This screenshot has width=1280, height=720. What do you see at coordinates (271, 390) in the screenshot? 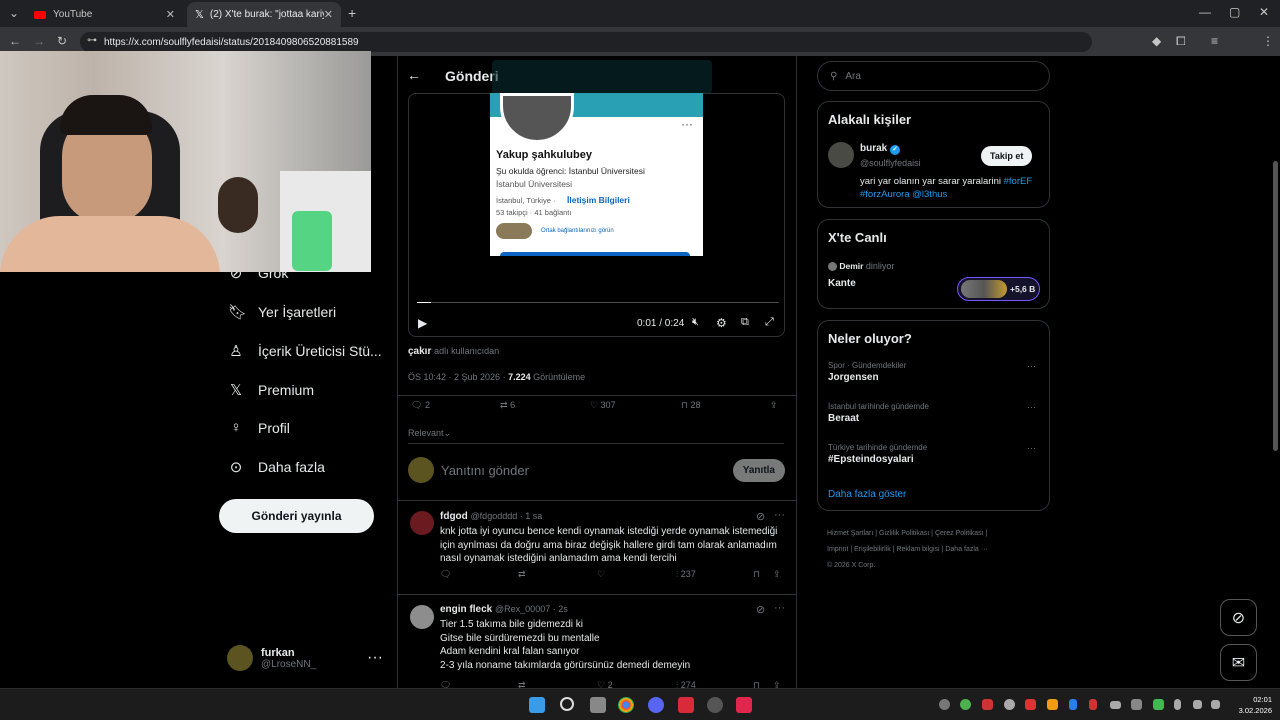
I see `nav-premium: 𝕏 Premium` at bounding box center [271, 390].